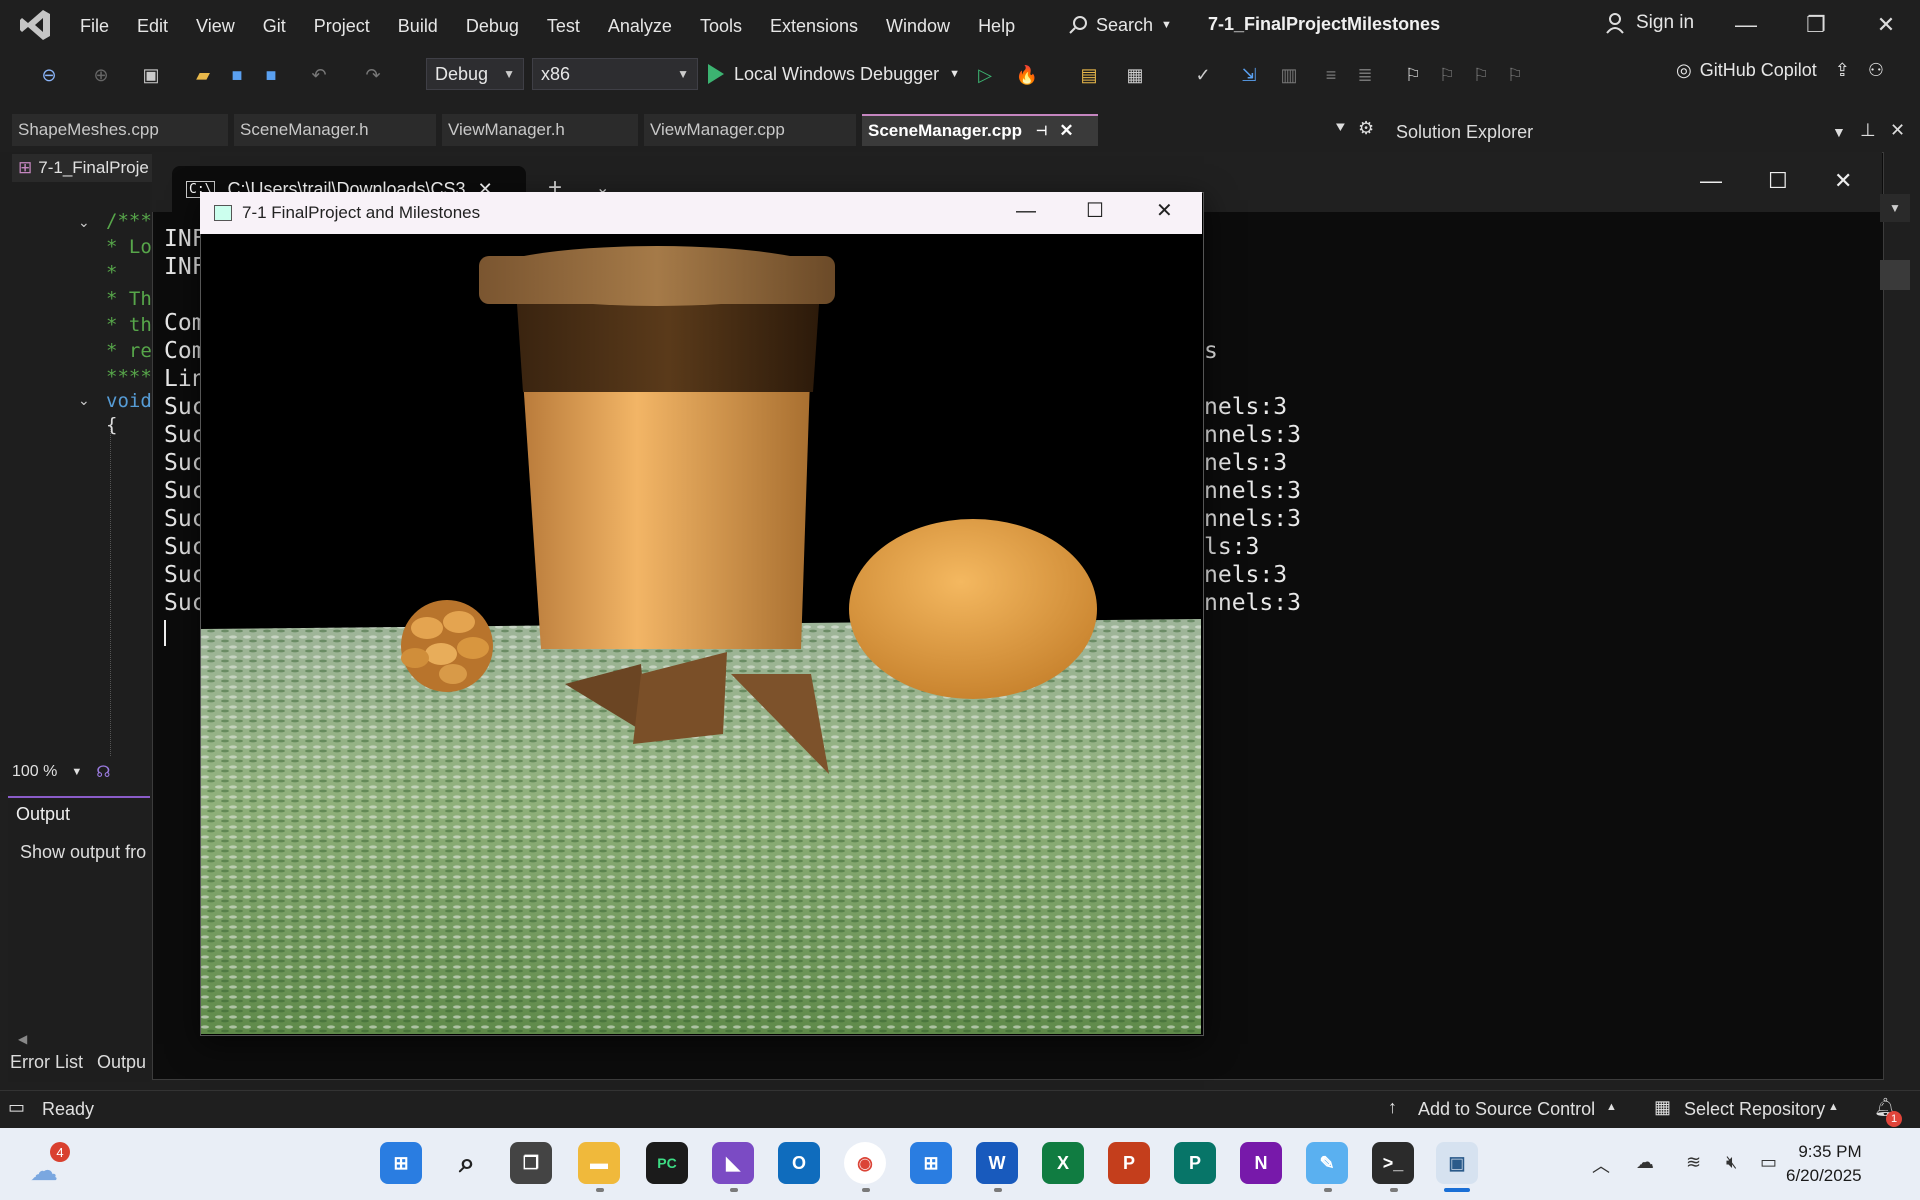 The width and height of the screenshot is (1920, 1200). Describe the element at coordinates (335, 130) in the screenshot. I see `tab-scenemanager-h: SceneManager.h` at that location.